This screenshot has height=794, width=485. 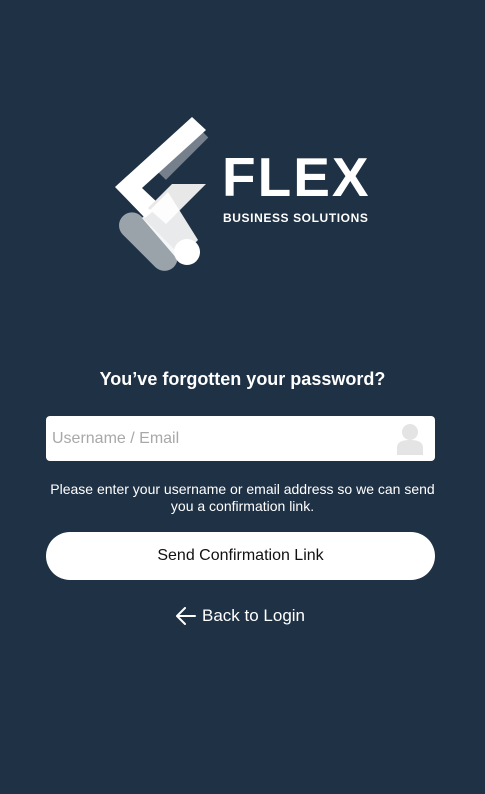 I want to click on brand-name: FLEX, so click(x=296, y=177).